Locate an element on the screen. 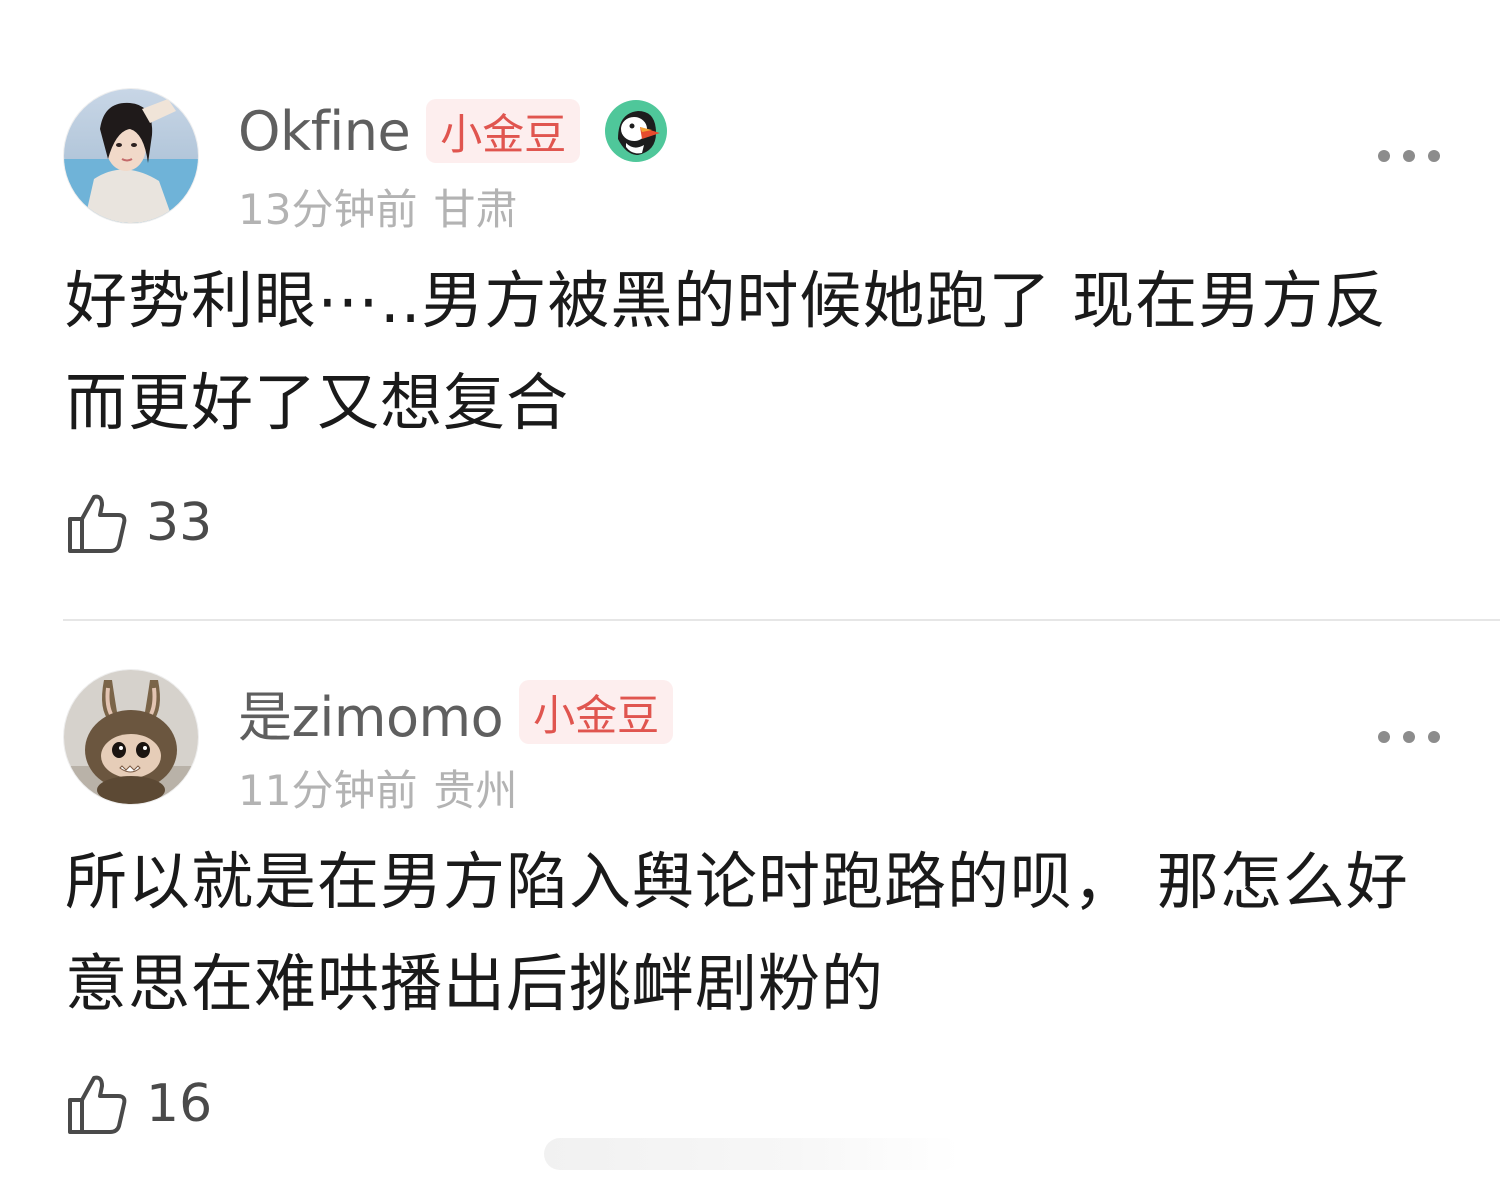 This screenshot has width=1500, height=1186. comment-text: 所以就是在男方陷入舆论时跑路的呗， 那怎么好意思在难哄播出后挑衅剧粉的 is located at coordinates (737, 932).